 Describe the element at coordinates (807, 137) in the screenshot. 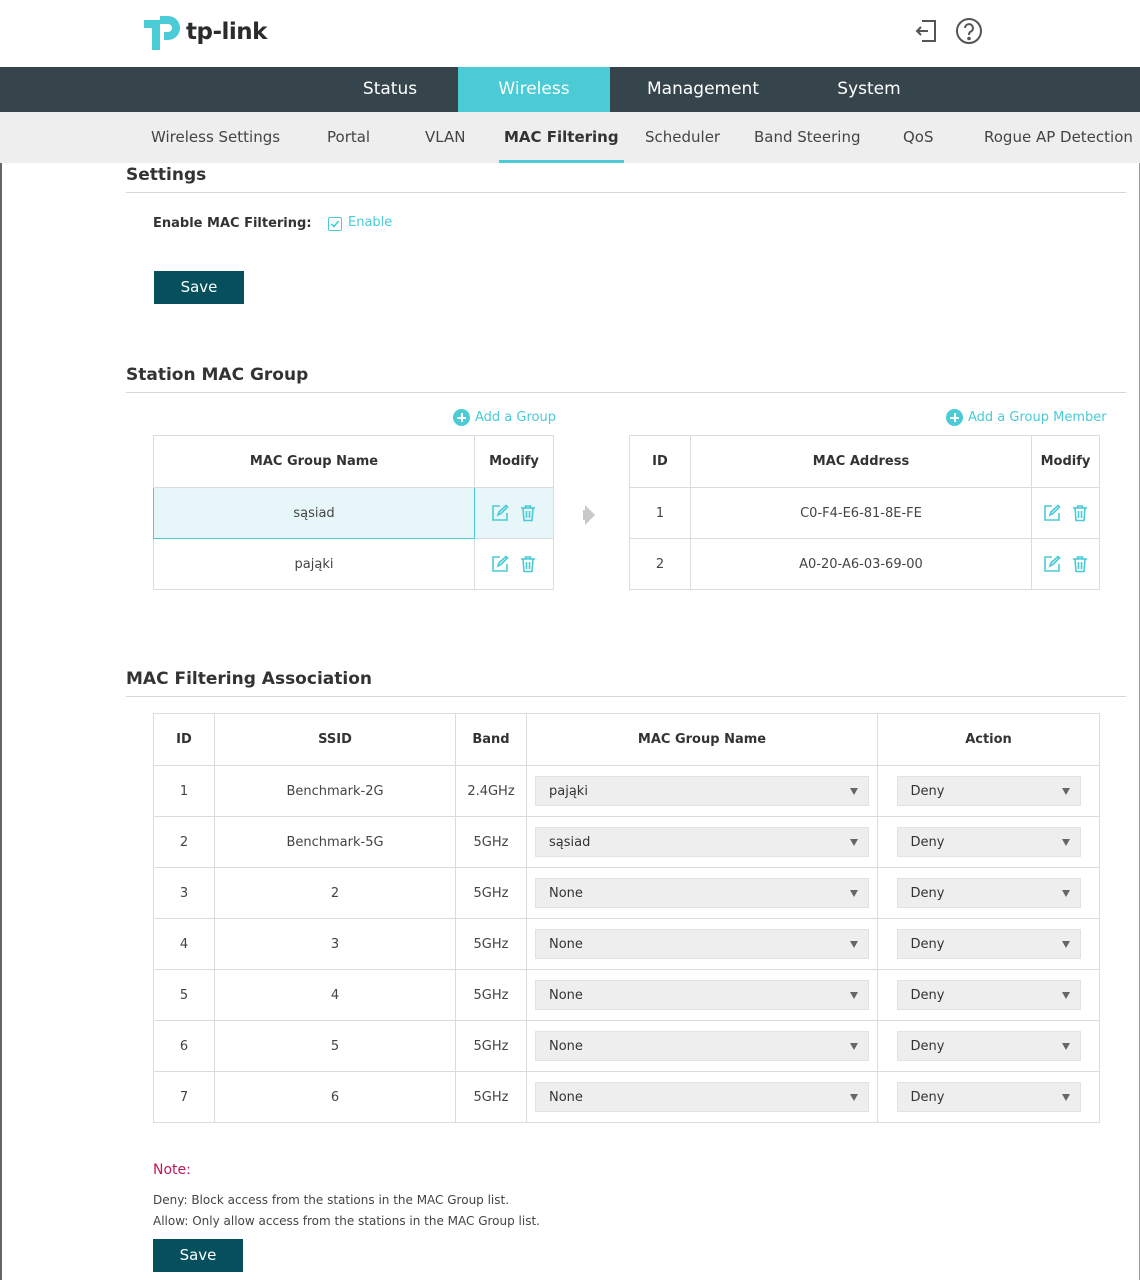

I see `tab-band-steering: Band Steering` at that location.